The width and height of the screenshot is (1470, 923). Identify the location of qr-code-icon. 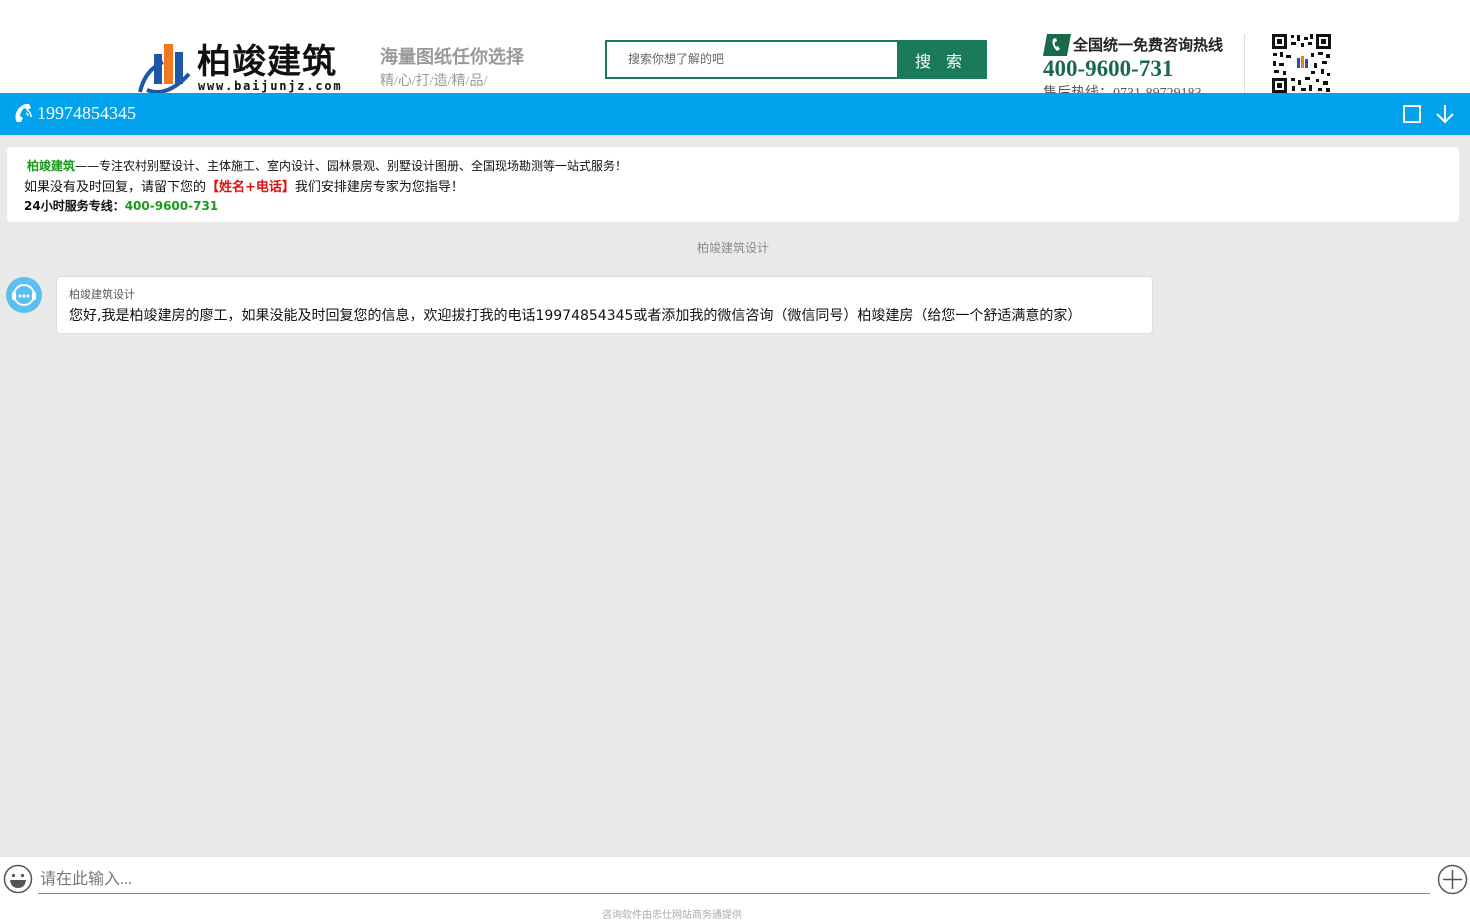
(1301, 63).